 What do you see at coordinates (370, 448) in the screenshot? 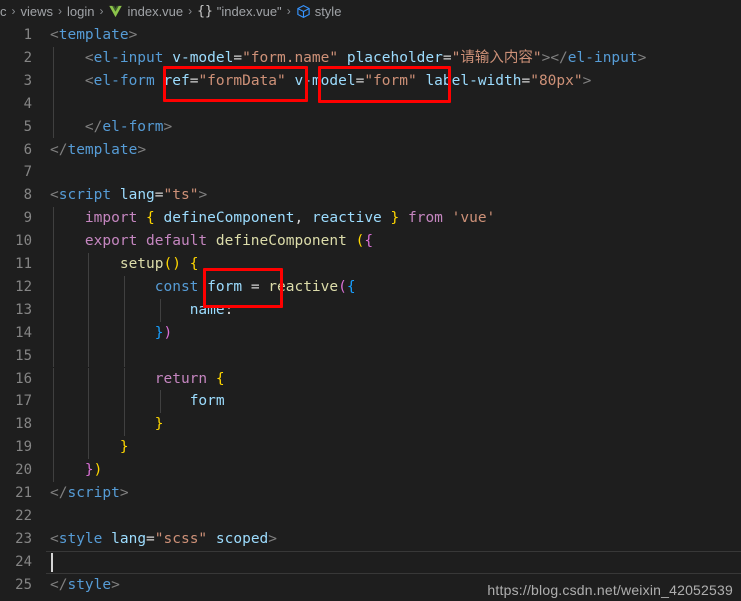
I see `code-line: 19 }` at bounding box center [370, 448].